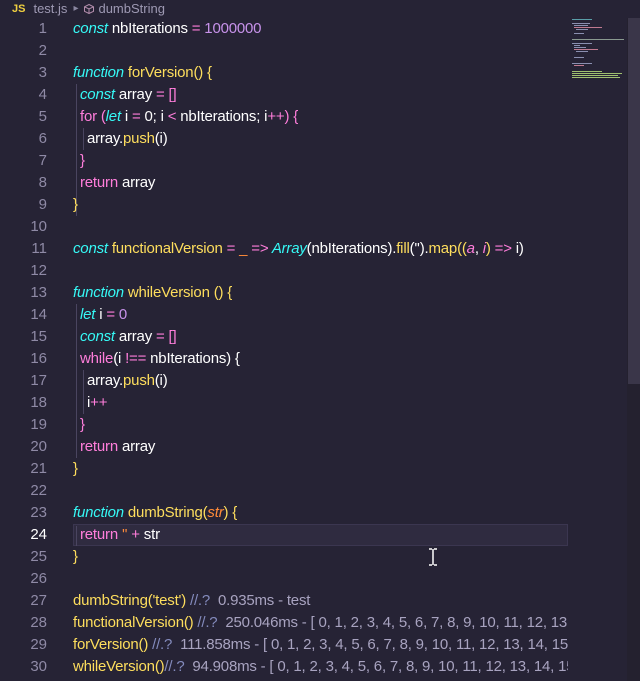 The width and height of the screenshot is (640, 681). Describe the element at coordinates (27, 513) in the screenshot. I see `line-number: 23` at that location.